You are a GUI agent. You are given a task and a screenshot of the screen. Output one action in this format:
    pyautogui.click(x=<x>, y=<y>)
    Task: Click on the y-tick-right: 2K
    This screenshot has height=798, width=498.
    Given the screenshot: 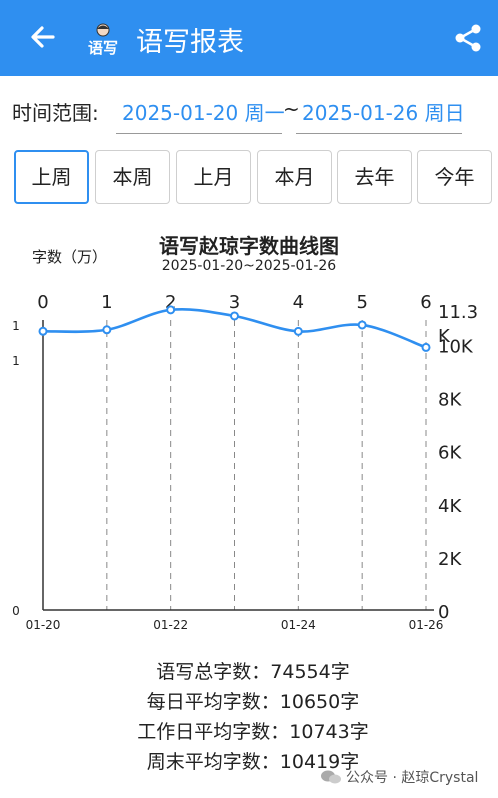 What is the action you would take?
    pyautogui.click(x=450, y=559)
    